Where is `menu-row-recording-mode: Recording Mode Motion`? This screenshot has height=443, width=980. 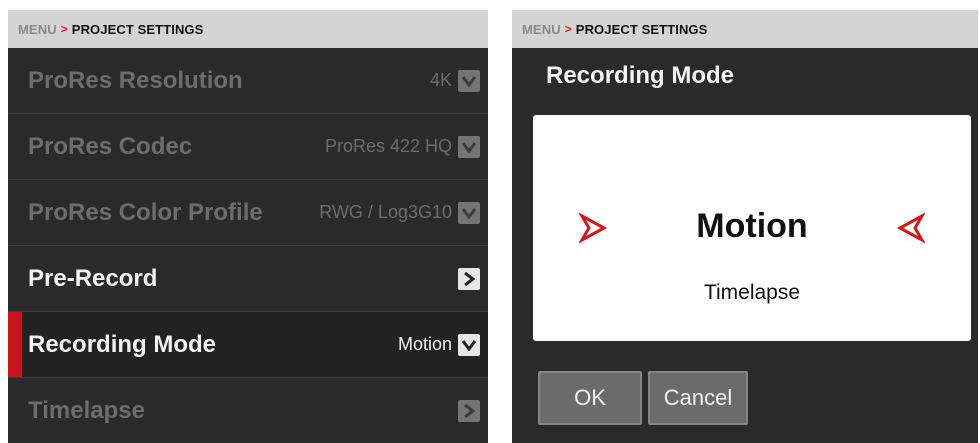
menu-row-recording-mode: Recording Mode Motion is located at coordinates (248, 345).